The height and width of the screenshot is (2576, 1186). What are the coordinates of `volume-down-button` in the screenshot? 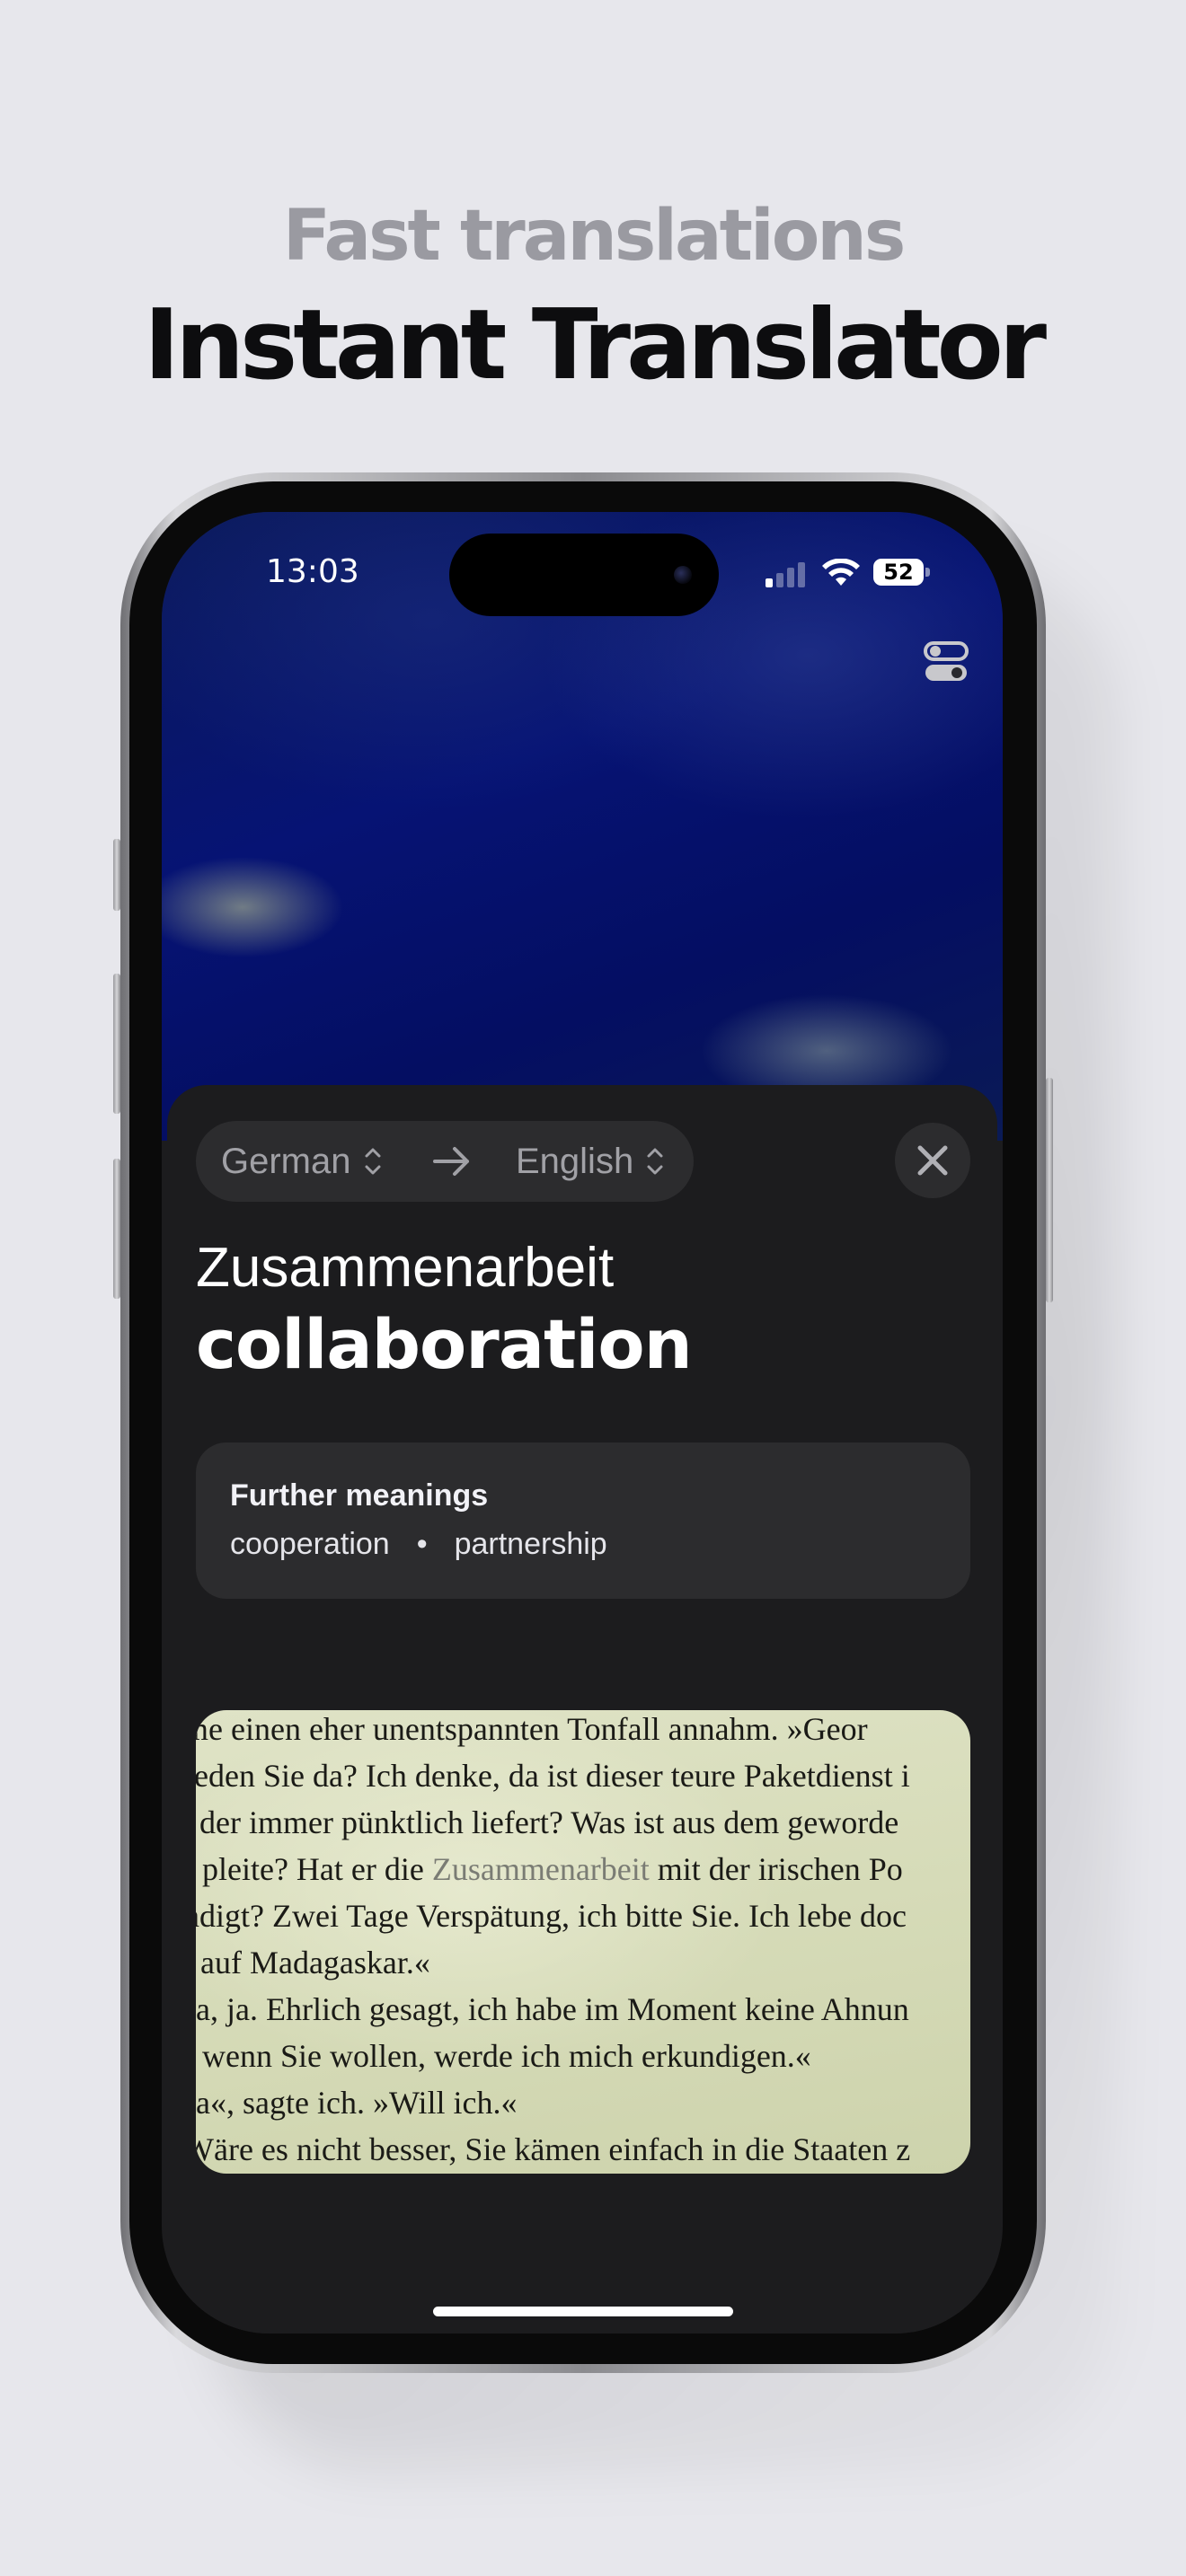 It's located at (116, 1229).